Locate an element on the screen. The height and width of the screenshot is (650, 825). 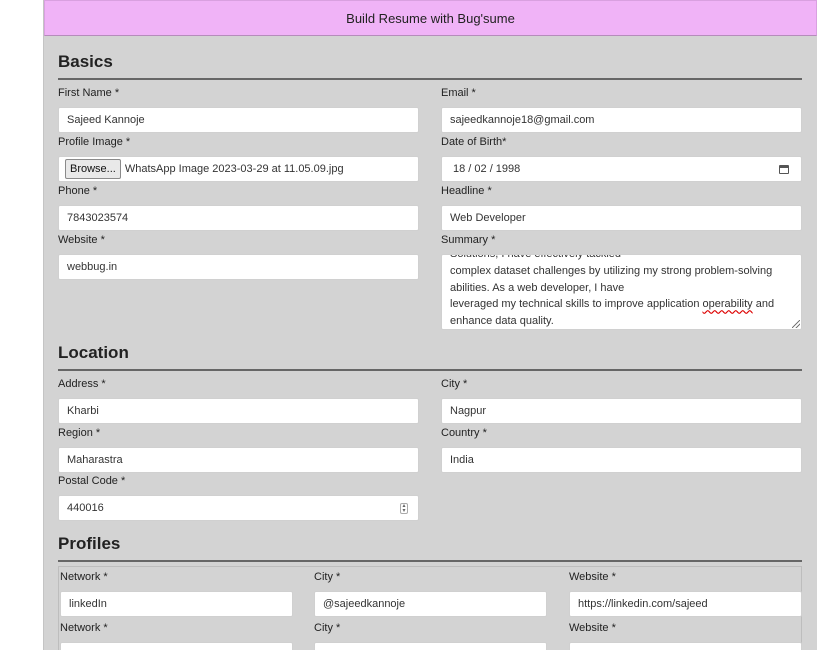
headline-label: Headline * is located at coordinates (466, 191).